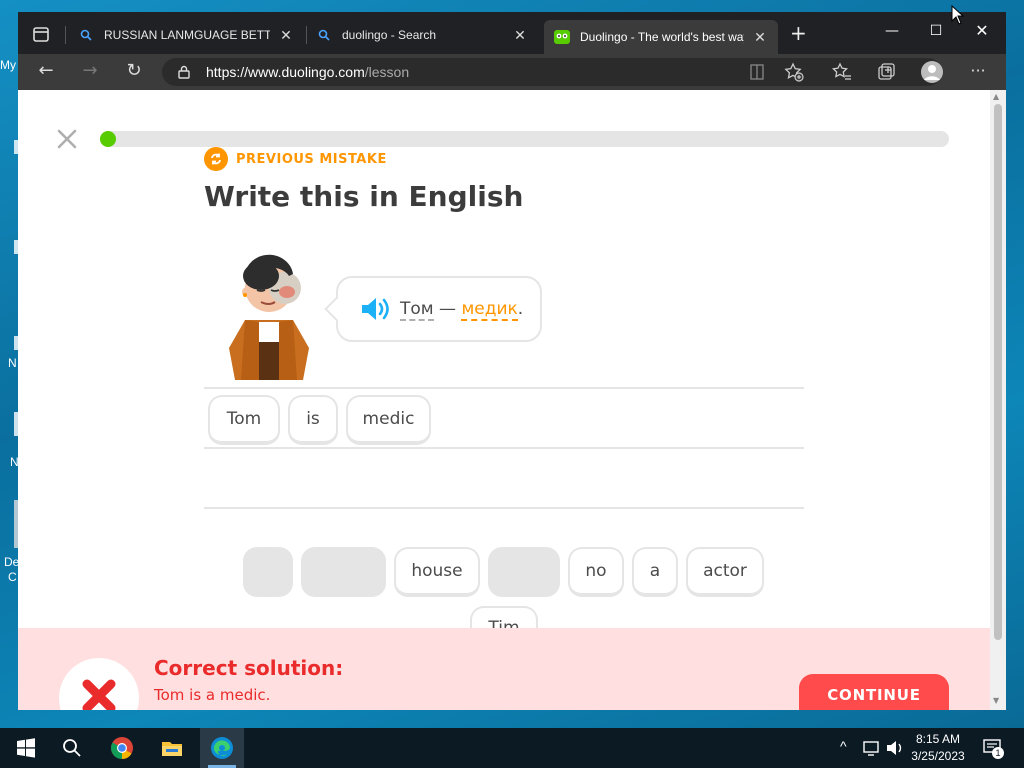 The image size is (1024, 768). I want to click on more-options-icon: ···, so click(978, 72).